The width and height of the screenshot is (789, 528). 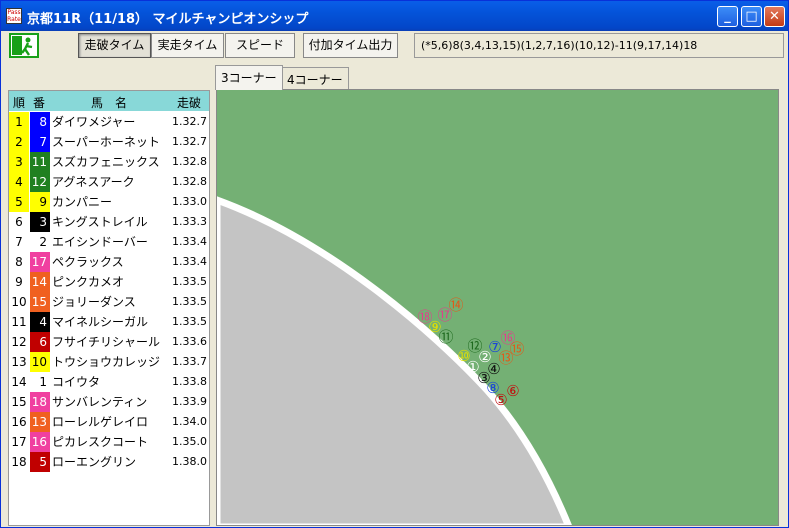 I want to click on row-time: 1.33.7, so click(x=189, y=361).